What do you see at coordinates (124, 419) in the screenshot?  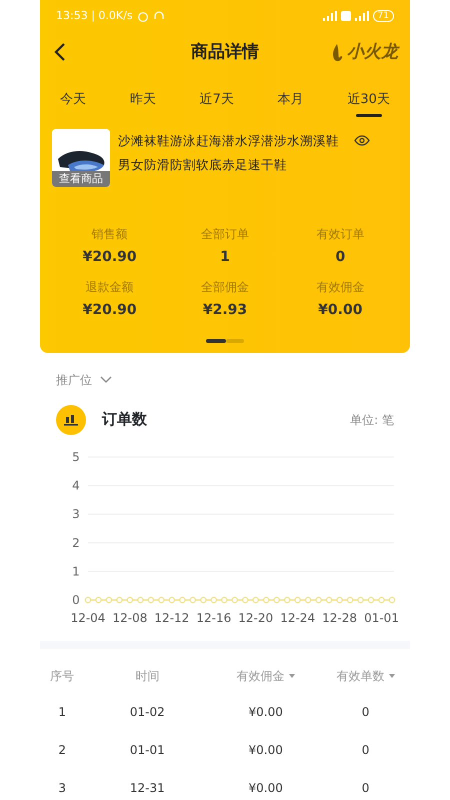 I see `chart-title: 订单数` at bounding box center [124, 419].